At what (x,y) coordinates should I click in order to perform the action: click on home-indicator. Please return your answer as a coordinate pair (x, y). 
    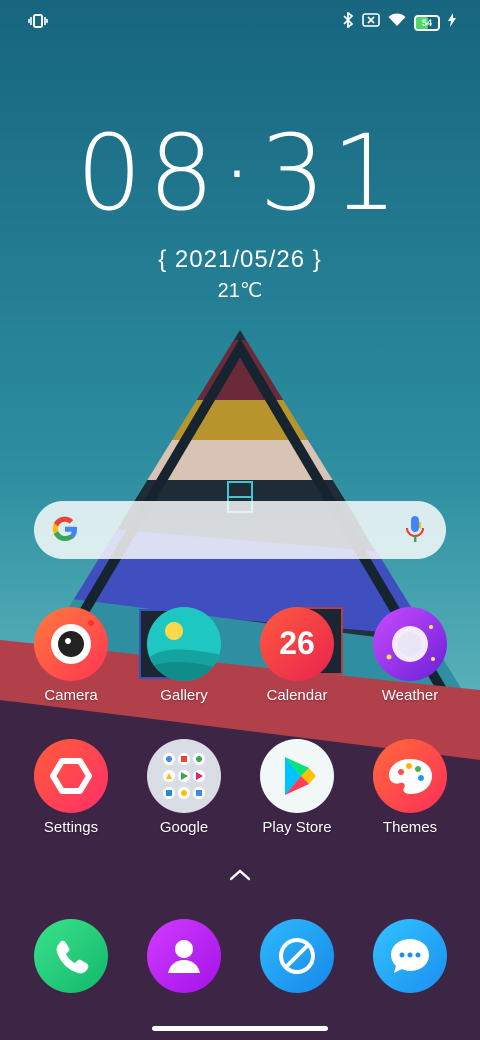
    Looking at the image, I should click on (240, 1028).